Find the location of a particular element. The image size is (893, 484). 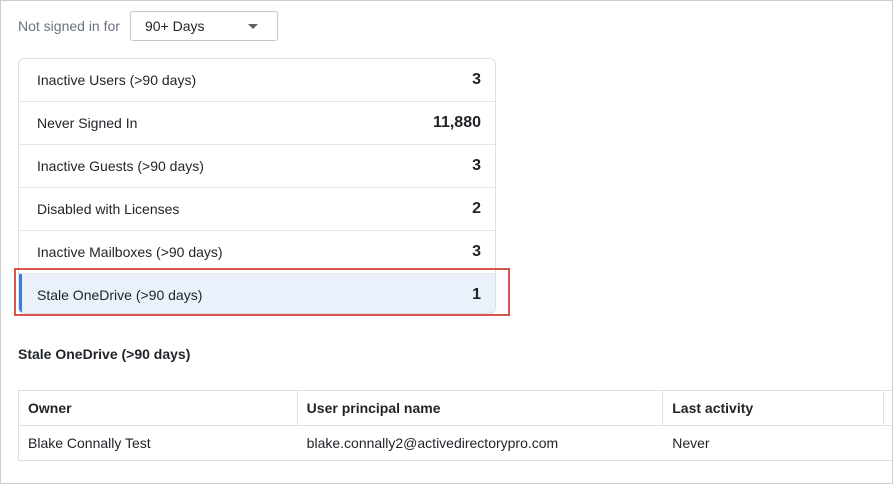

cell-user-principal-name: blake.connally2@activedirectorypro.com is located at coordinates (432, 443).